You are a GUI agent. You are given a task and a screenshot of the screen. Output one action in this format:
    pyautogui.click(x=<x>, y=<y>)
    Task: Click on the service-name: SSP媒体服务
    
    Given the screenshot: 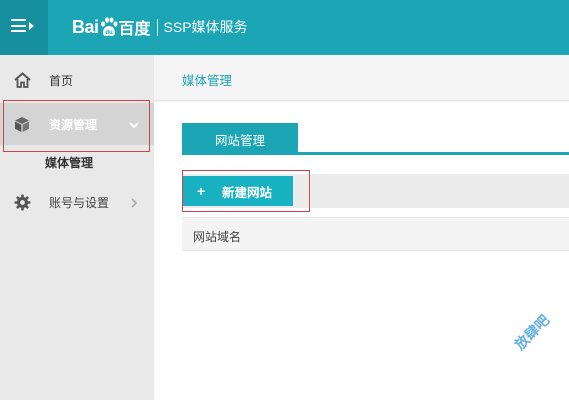 What is the action you would take?
    pyautogui.click(x=205, y=27)
    